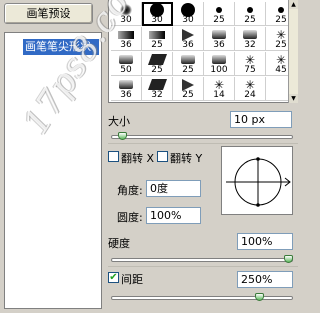  What do you see at coordinates (293, 98) in the screenshot?
I see `scroll-down-icon: ▼` at bounding box center [293, 98].